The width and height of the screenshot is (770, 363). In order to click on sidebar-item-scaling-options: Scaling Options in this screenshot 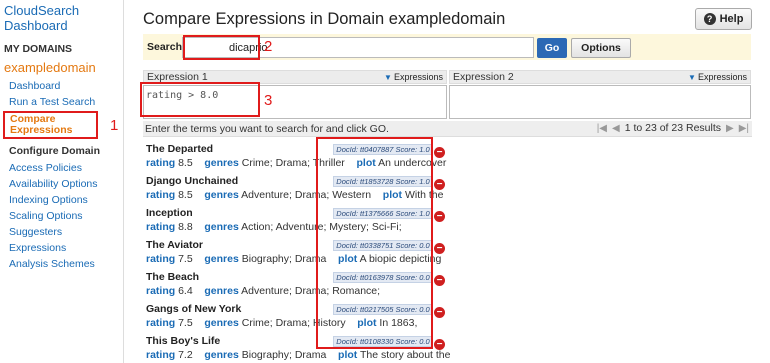, I will do `click(46, 216)`.